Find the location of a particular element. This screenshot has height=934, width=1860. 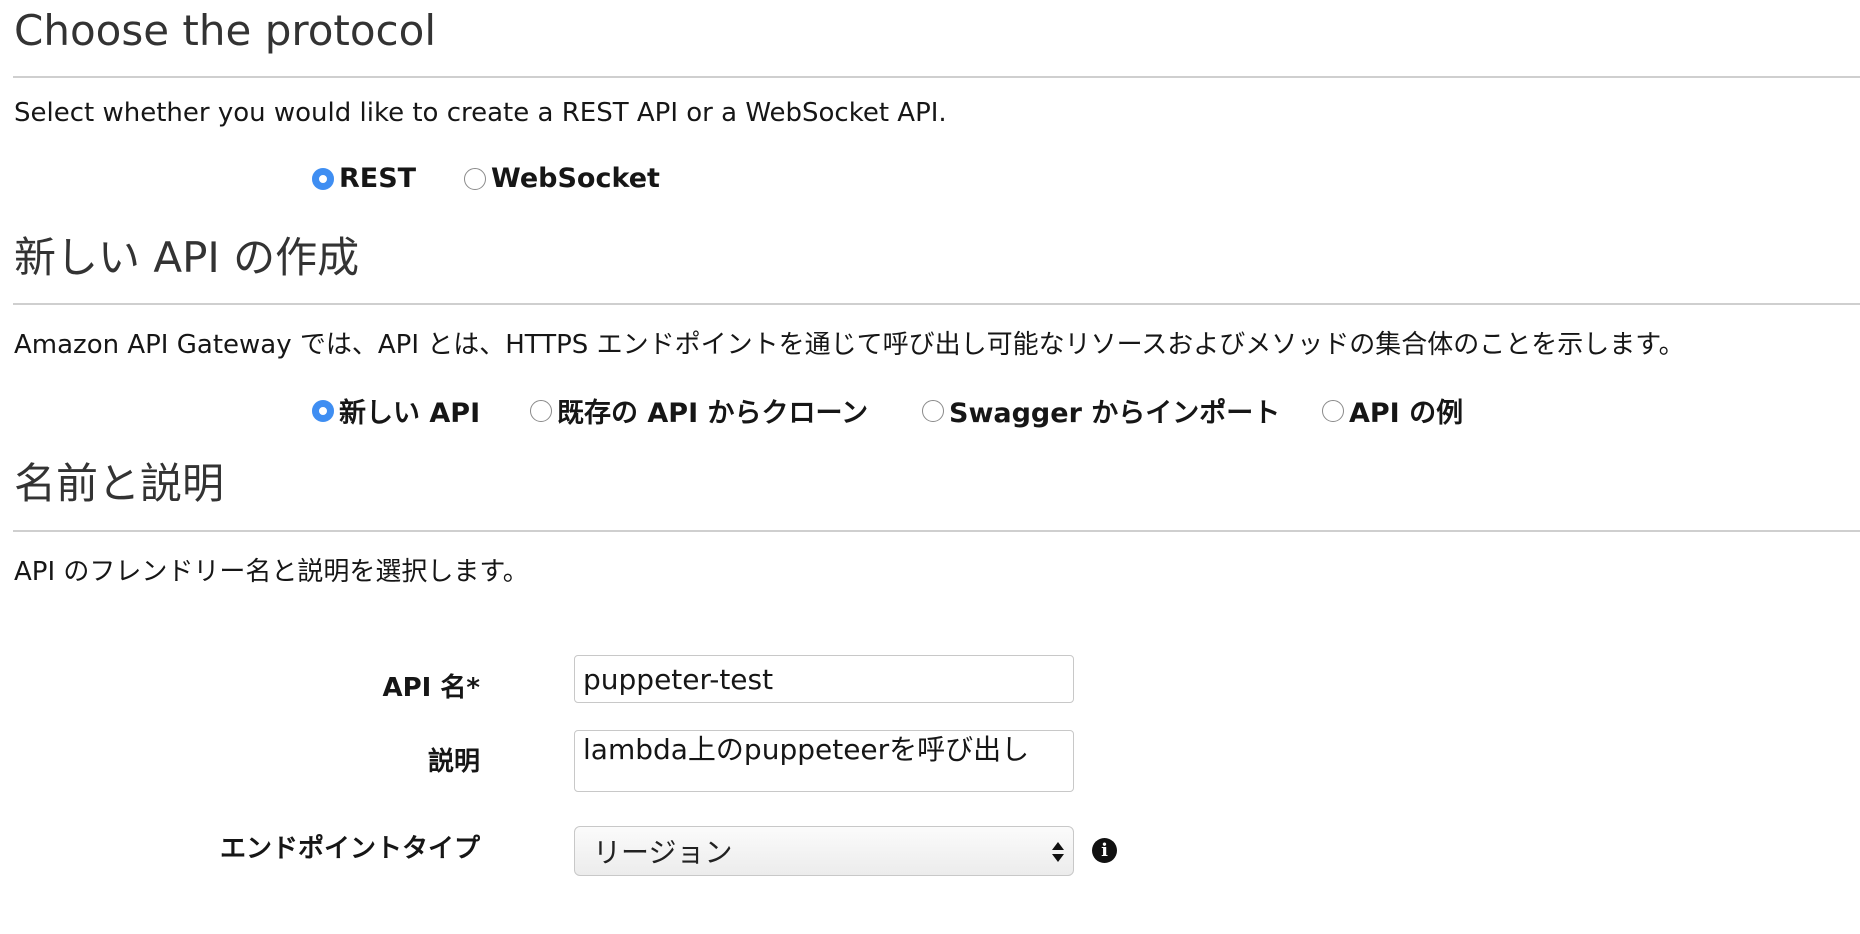

radio-clone-api: 既存の API からクローン is located at coordinates (699, 410).